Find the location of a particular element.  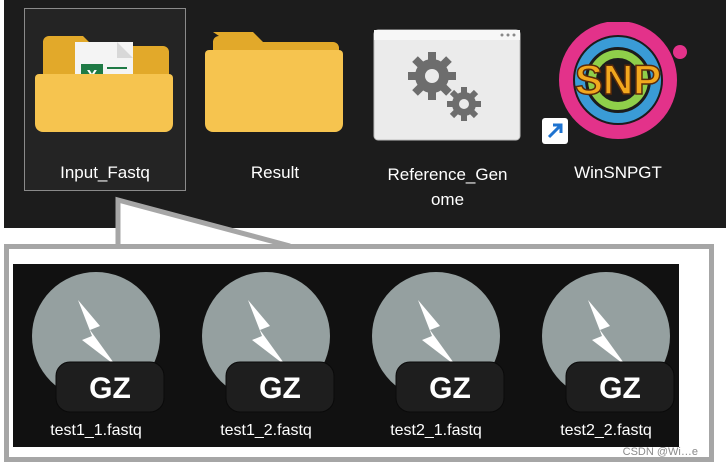

folder-input-fastq: X Input_Fastq is located at coordinates (105, 107).